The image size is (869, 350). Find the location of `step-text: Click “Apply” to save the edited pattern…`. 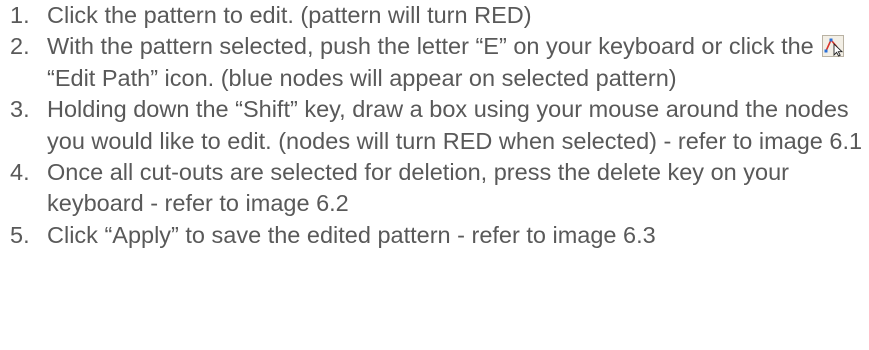

step-text: Click “Apply” to save the edited pattern… is located at coordinates (351, 234).